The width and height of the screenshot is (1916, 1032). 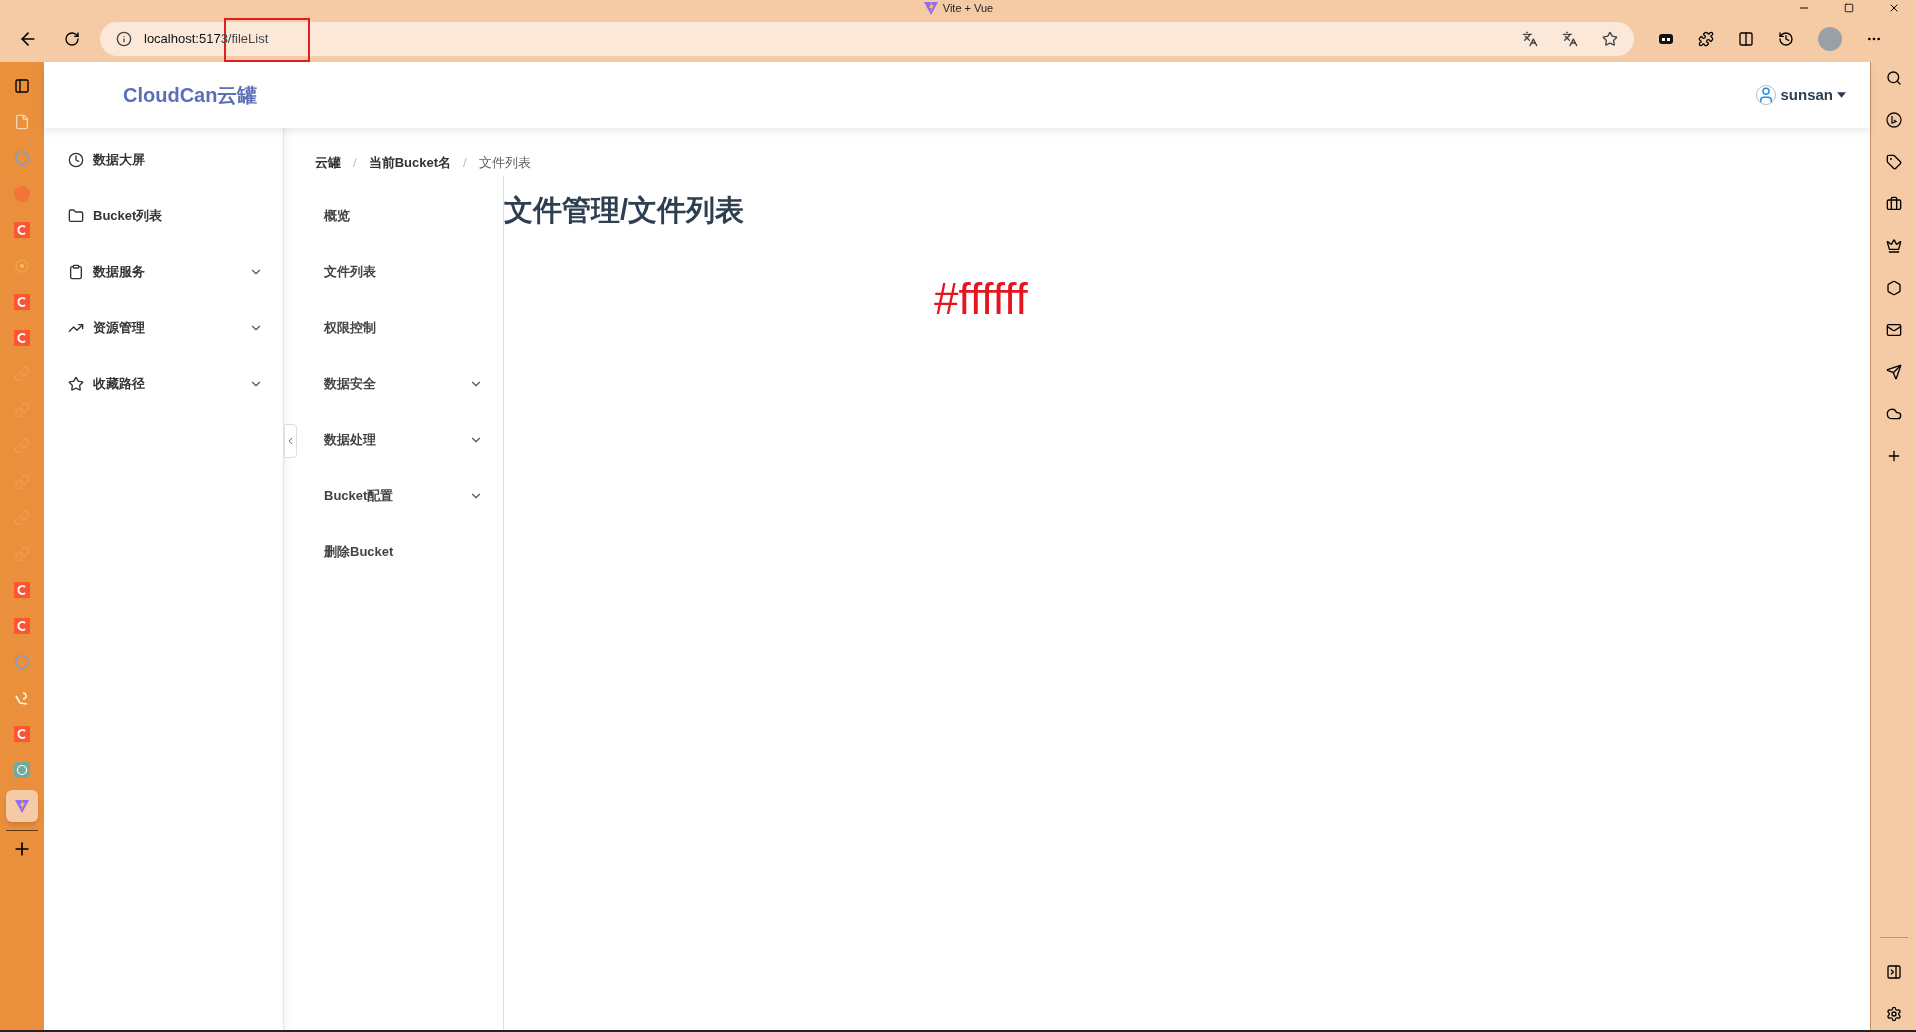 What do you see at coordinates (1893, 162) in the screenshot?
I see `tag-icon` at bounding box center [1893, 162].